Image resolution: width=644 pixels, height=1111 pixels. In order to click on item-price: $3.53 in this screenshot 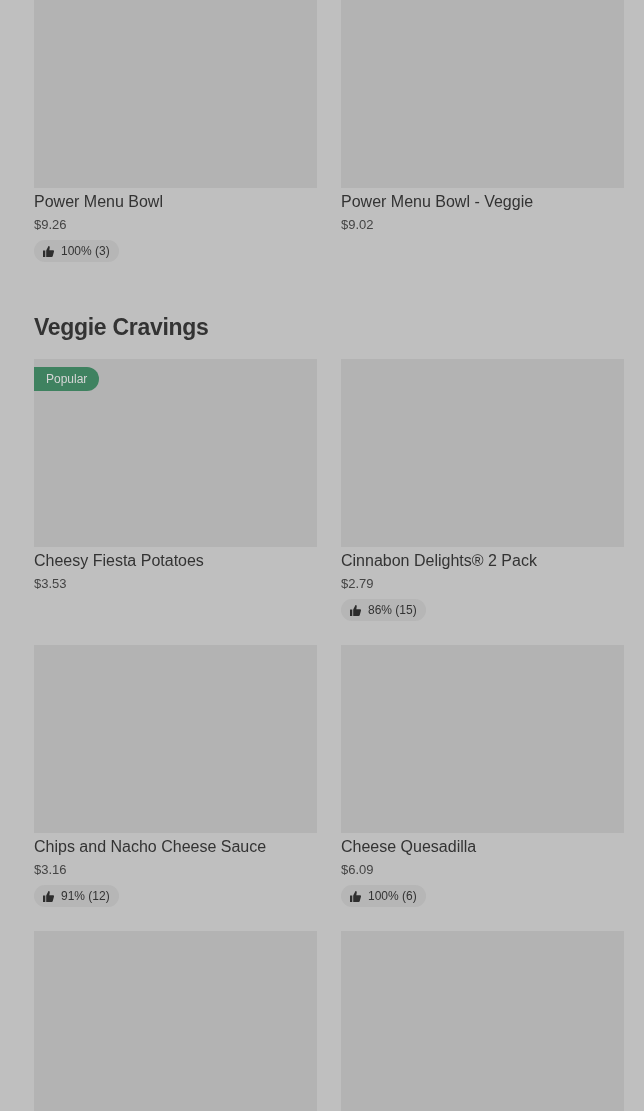, I will do `click(50, 584)`.